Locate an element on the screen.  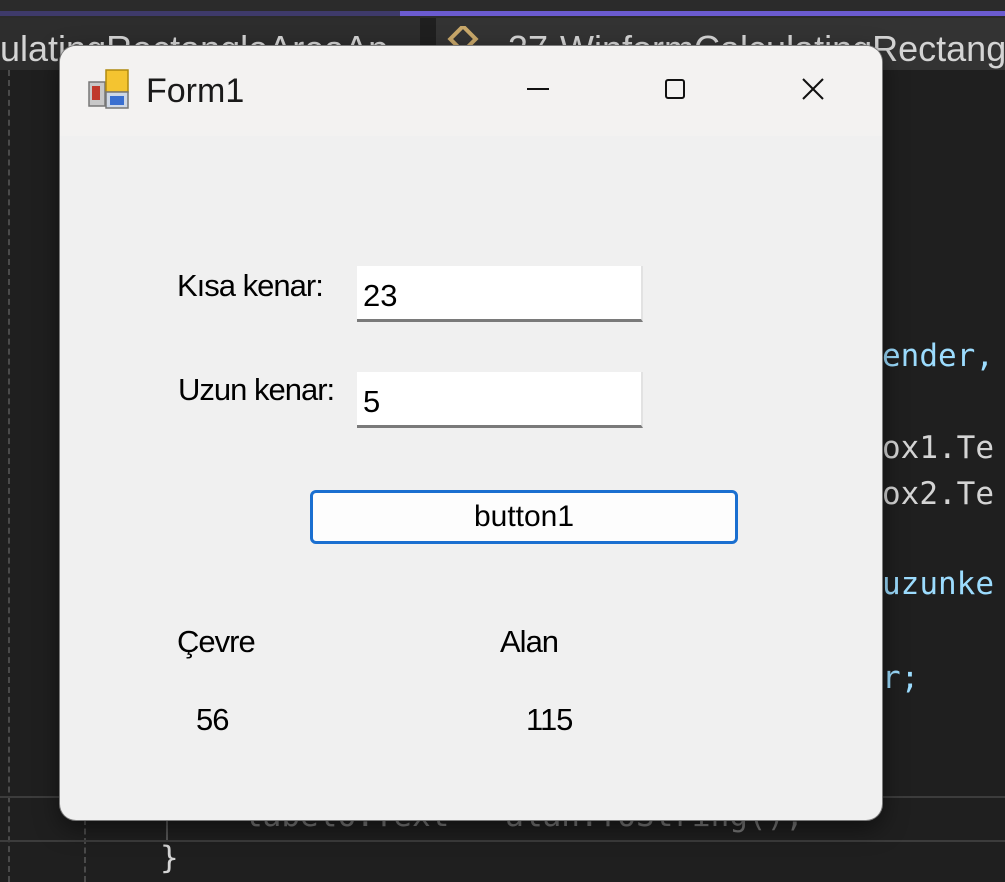
close-button is located at coordinates (813, 89).